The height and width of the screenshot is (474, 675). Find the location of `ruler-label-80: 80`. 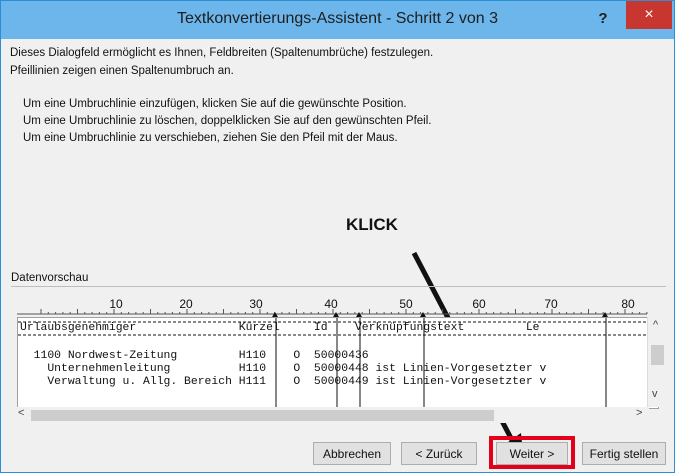

ruler-label-80: 80 is located at coordinates (628, 304).